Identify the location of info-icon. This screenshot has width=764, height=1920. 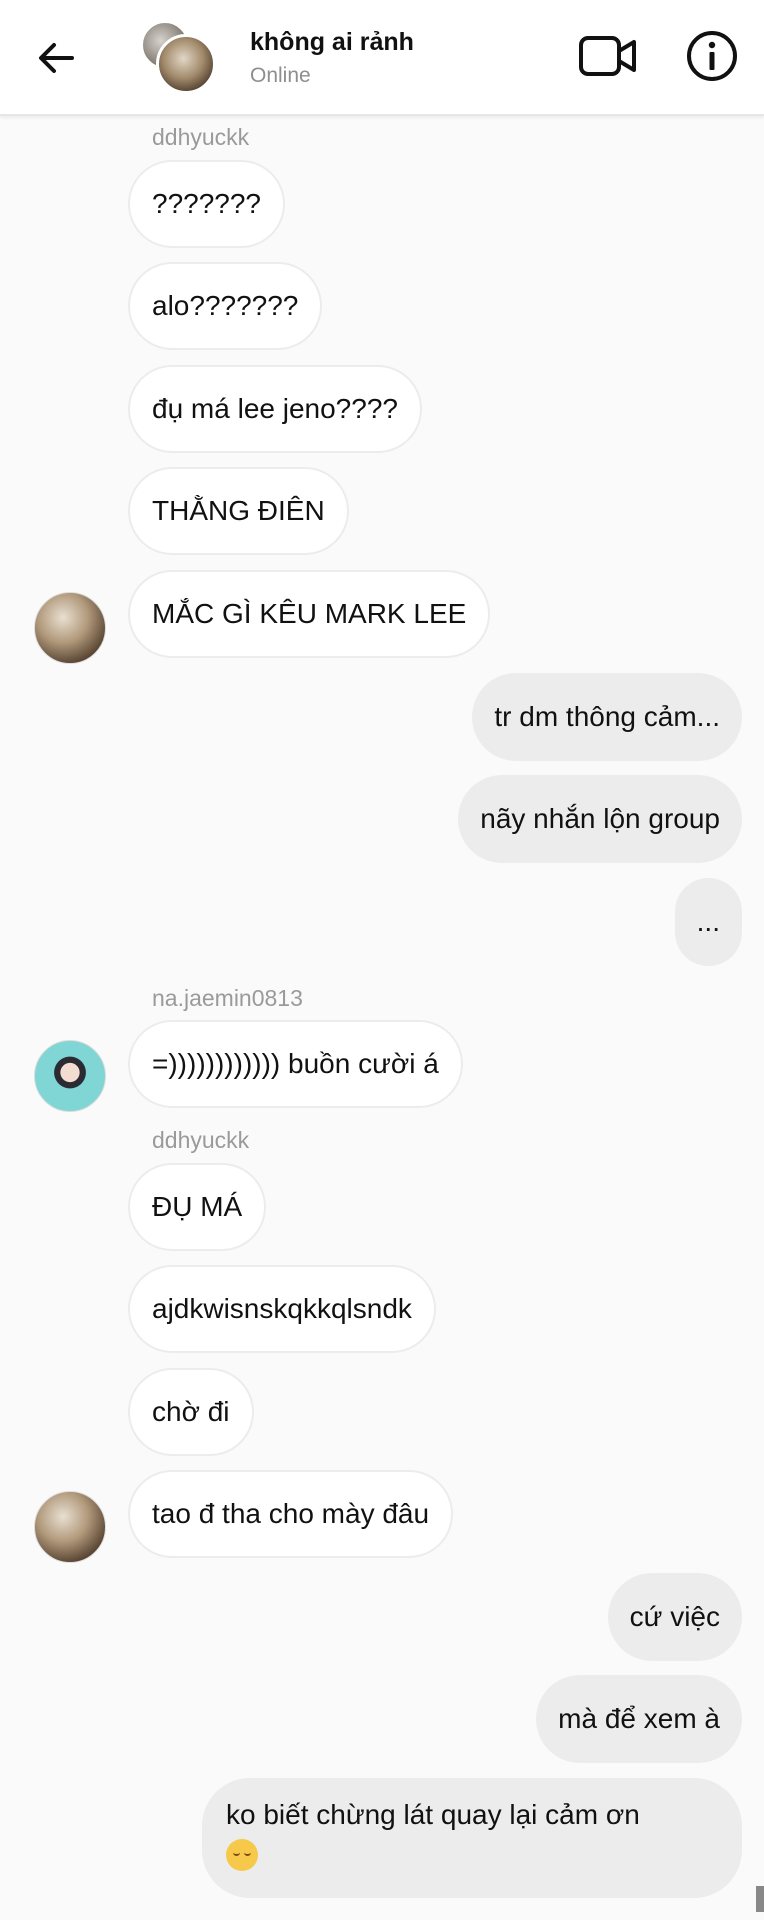
(712, 56).